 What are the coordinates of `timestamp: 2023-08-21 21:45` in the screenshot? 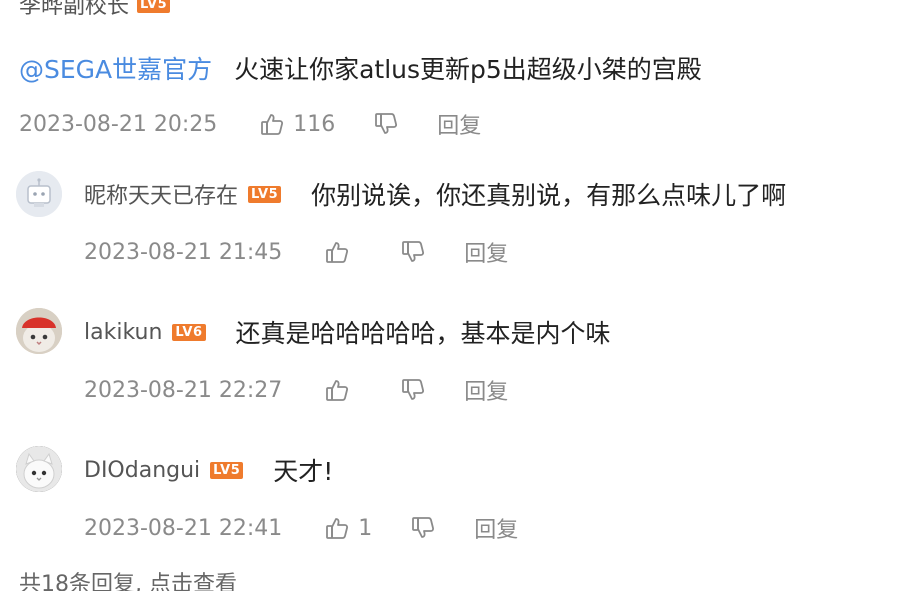 It's located at (183, 252).